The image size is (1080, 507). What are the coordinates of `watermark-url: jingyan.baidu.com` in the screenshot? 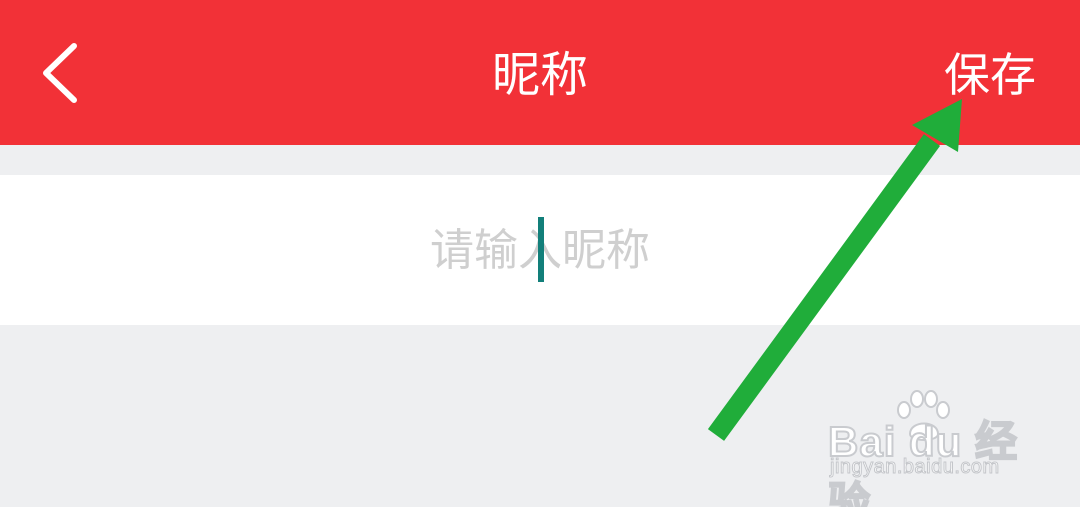 It's located at (915, 467).